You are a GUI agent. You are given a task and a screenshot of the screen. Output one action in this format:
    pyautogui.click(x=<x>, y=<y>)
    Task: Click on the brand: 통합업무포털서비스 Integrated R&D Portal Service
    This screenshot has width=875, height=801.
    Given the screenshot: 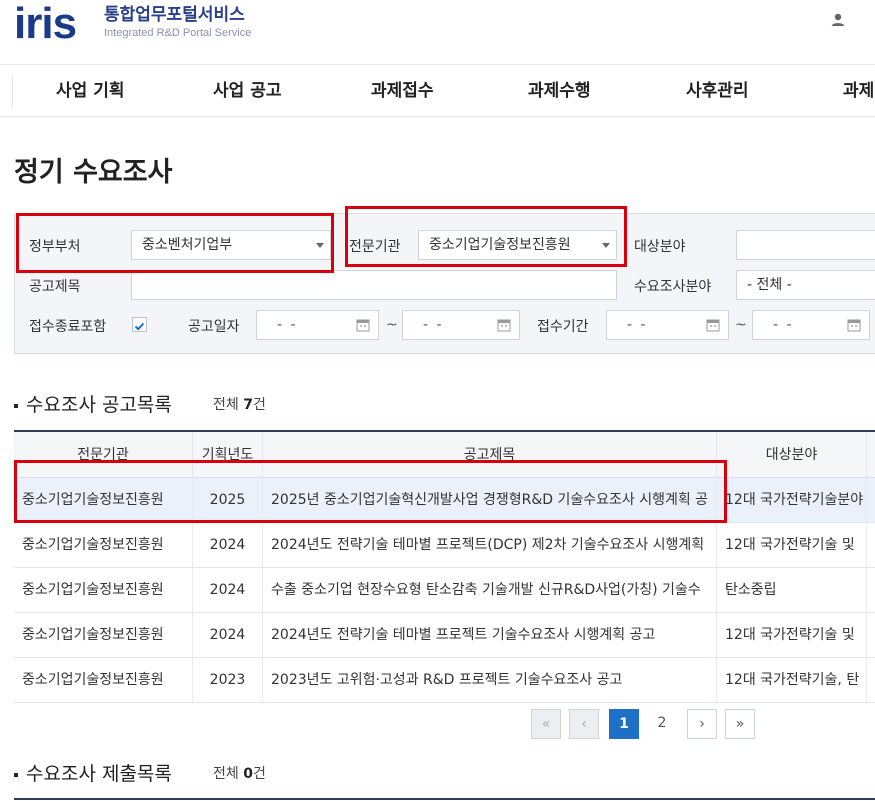 What is the action you would take?
    pyautogui.click(x=177, y=22)
    